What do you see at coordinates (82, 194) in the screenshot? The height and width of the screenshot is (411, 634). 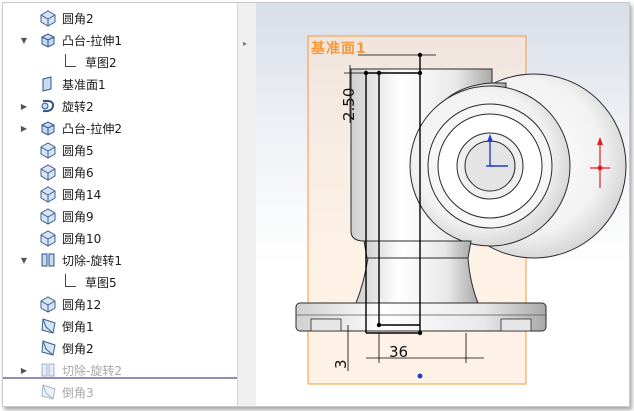 I see `tree-item-label: 圆角14` at bounding box center [82, 194].